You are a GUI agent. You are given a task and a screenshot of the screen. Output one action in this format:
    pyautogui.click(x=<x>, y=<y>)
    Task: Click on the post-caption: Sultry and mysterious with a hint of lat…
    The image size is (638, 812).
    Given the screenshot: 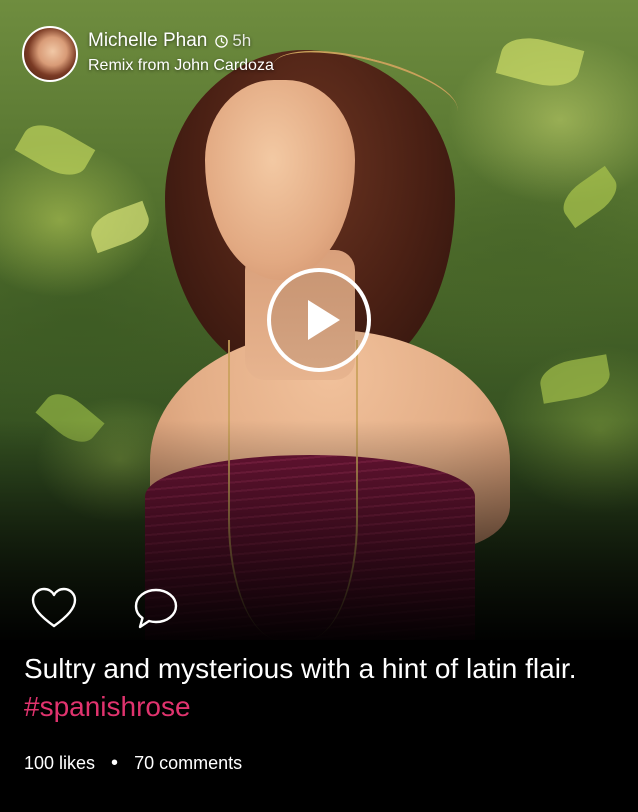 What is the action you would take?
    pyautogui.click(x=319, y=688)
    